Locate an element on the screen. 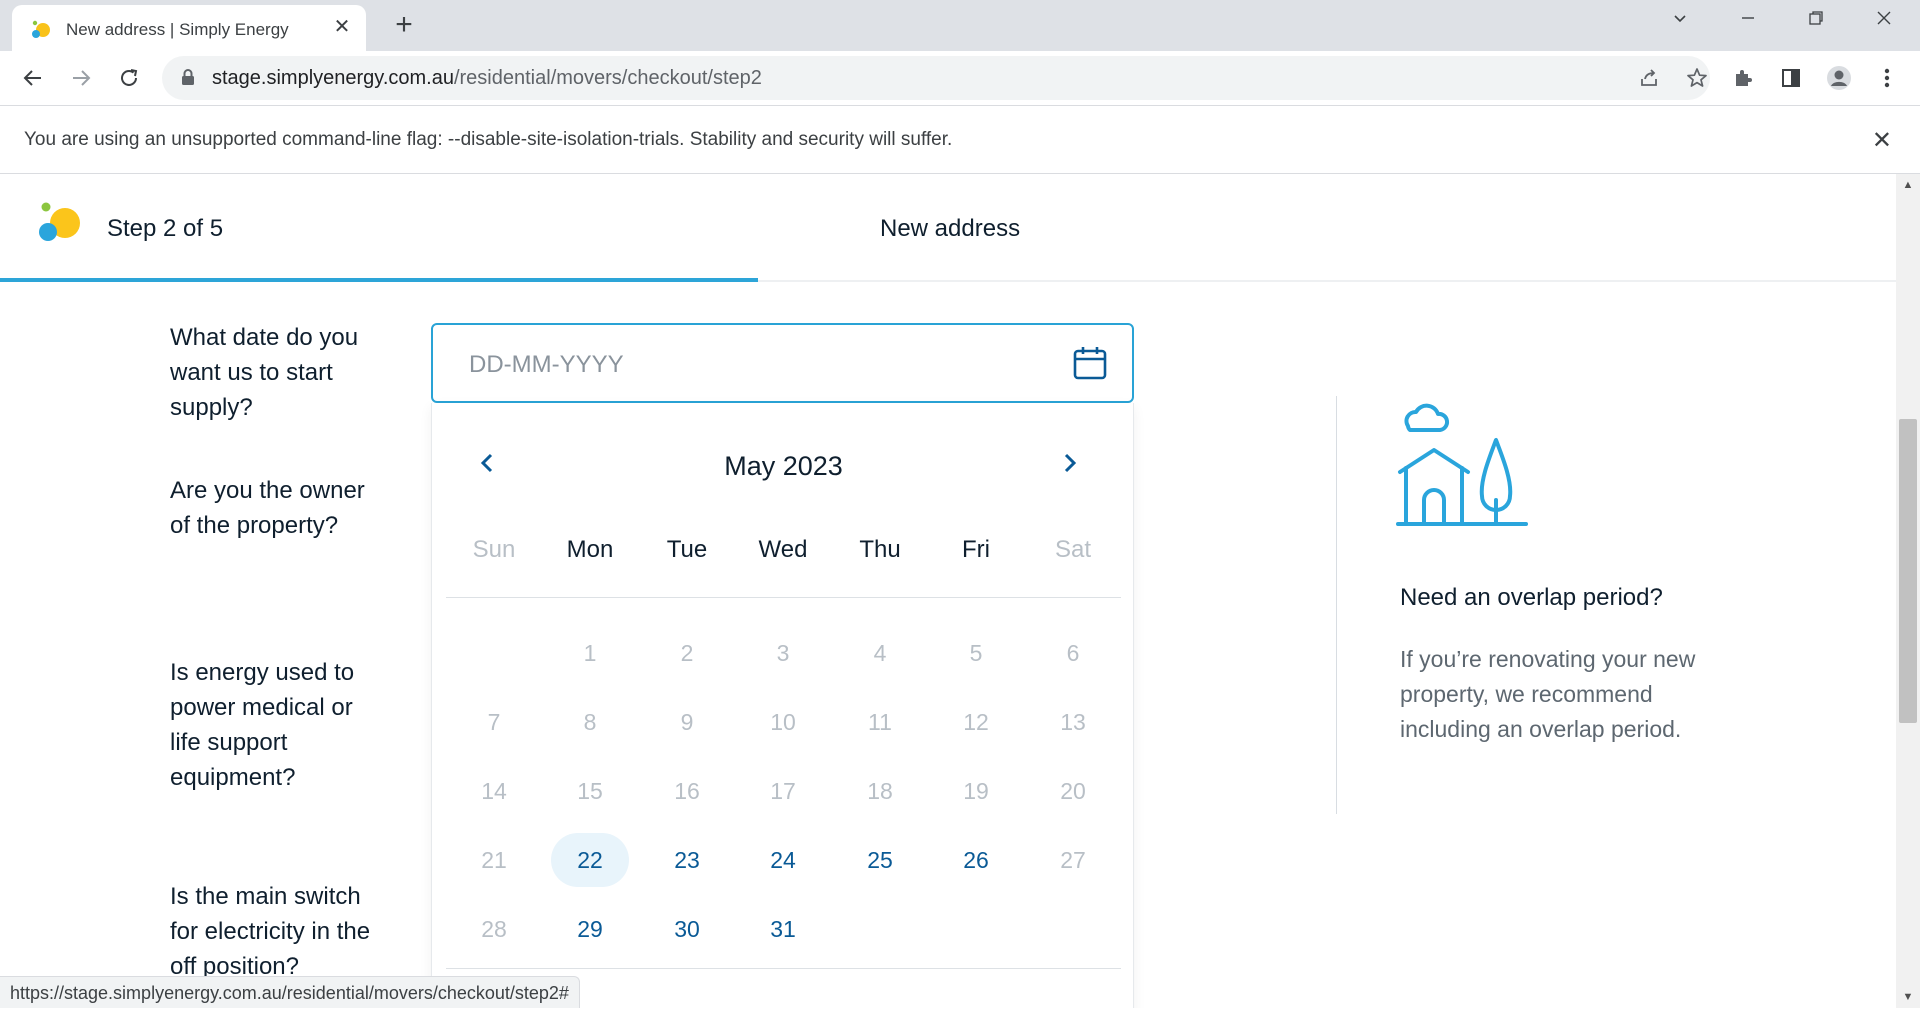 This screenshot has width=1920, height=1009. chevron-right-icon is located at coordinates (1070, 463).